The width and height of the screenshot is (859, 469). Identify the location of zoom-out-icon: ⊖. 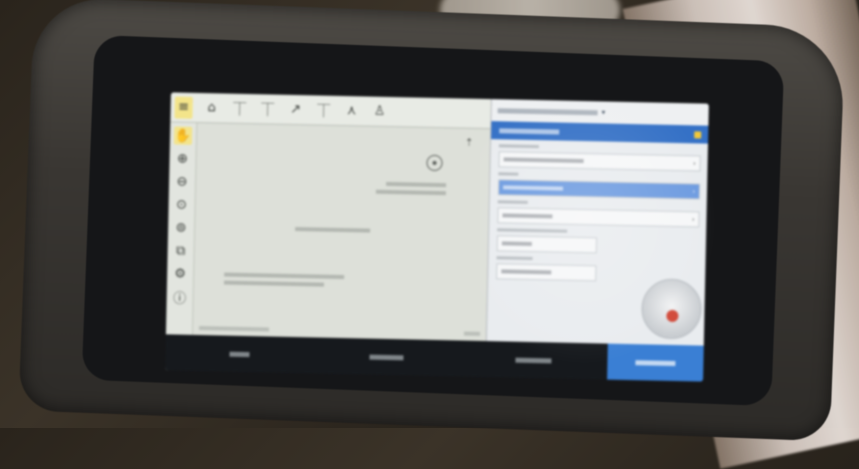
(182, 181).